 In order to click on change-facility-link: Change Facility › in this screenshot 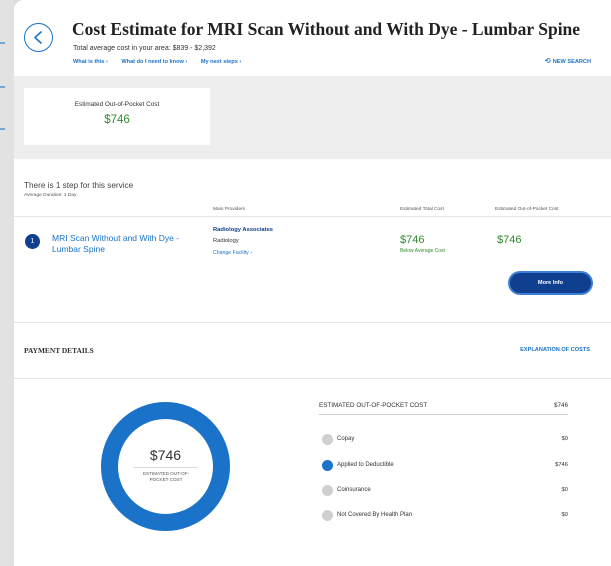, I will do `click(232, 253)`.